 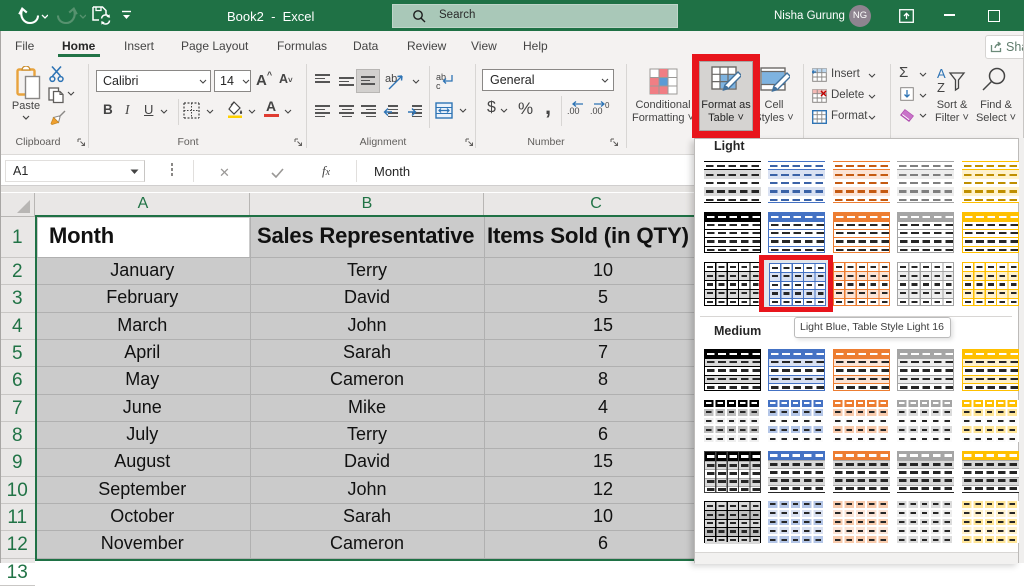 I want to click on svg-text: c, so click(x=438, y=85).